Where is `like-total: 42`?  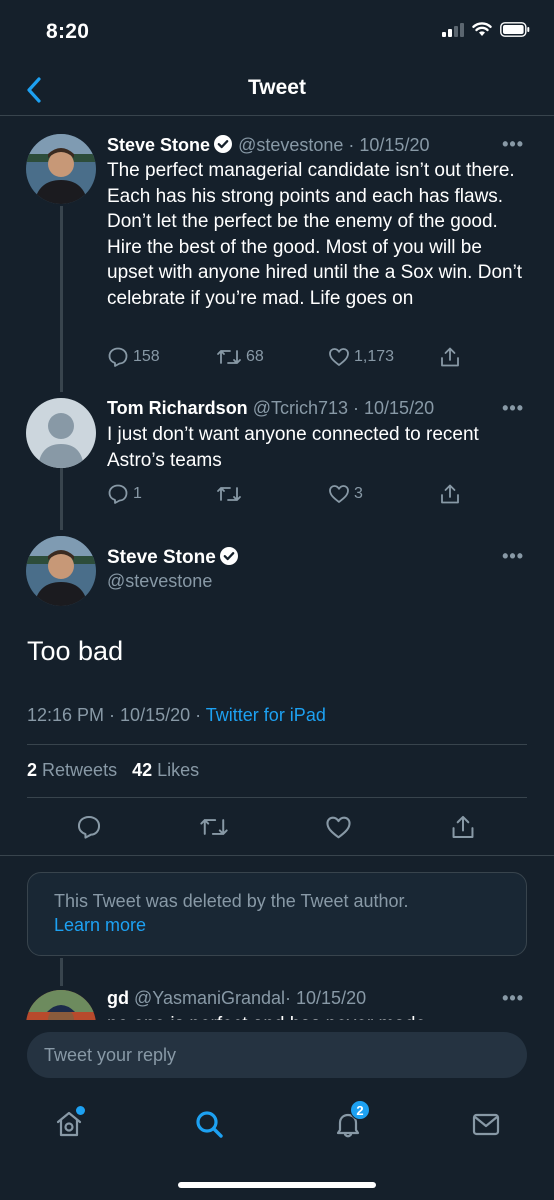
like-total: 42 is located at coordinates (142, 770).